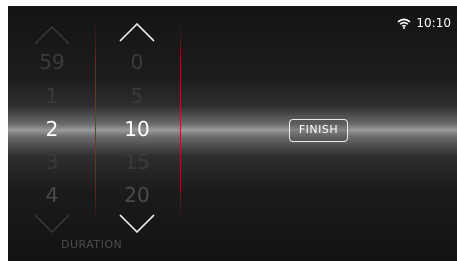 This screenshot has height=261, width=457. Describe the element at coordinates (433, 23) in the screenshot. I see `status-time: 10:10` at that location.